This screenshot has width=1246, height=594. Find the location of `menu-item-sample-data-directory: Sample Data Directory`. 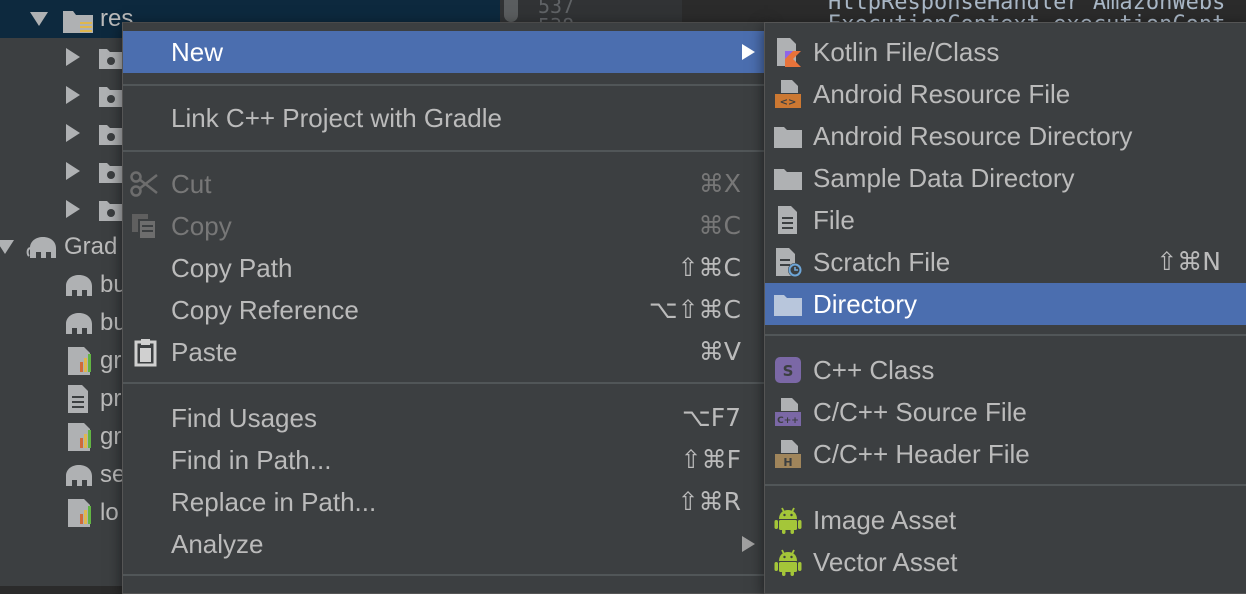

menu-item-sample-data-directory: Sample Data Directory is located at coordinates (1005, 178).